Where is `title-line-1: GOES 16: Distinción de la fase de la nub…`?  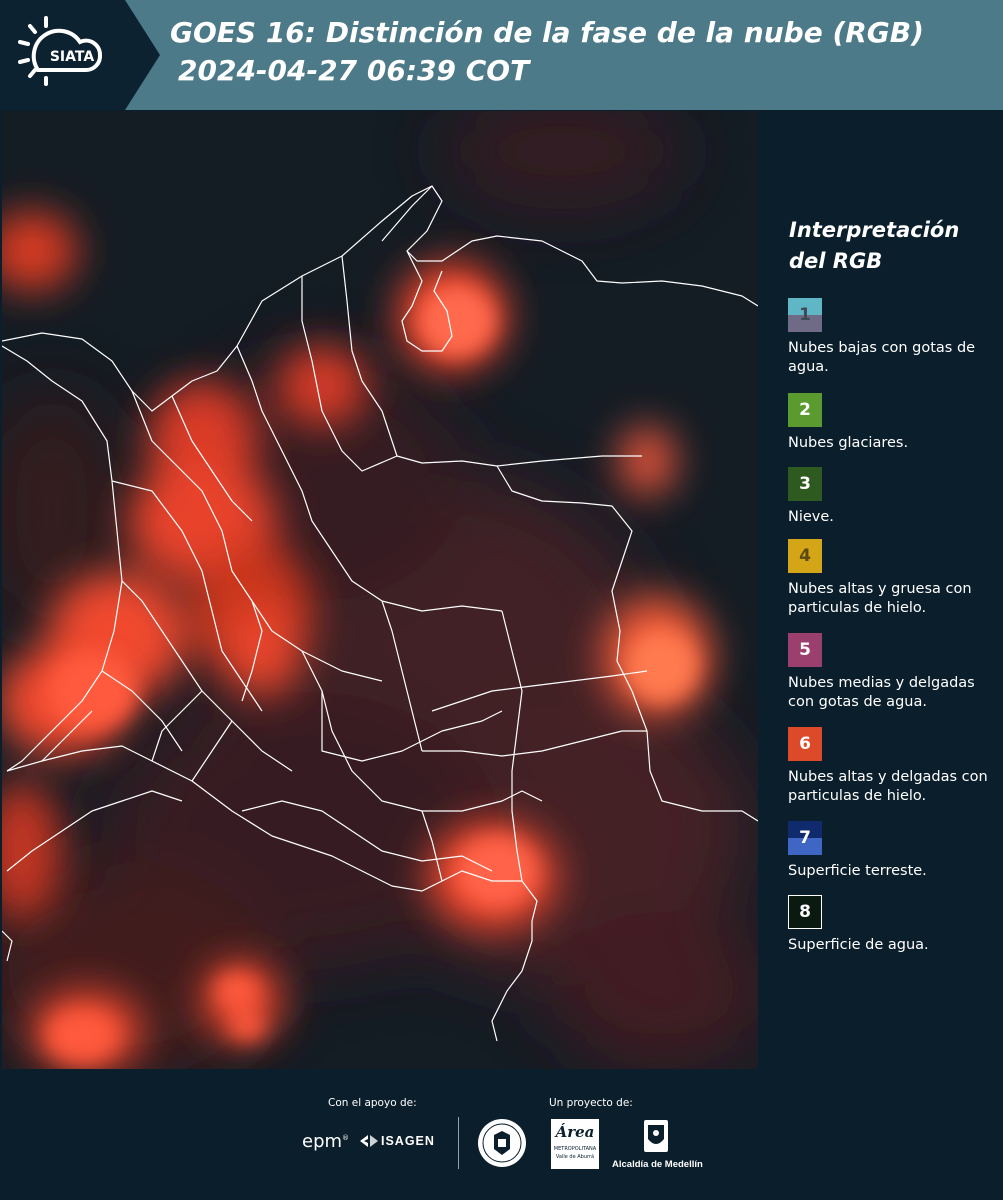 title-line-1: GOES 16: Distinción de la fase de la nub… is located at coordinates (547, 32).